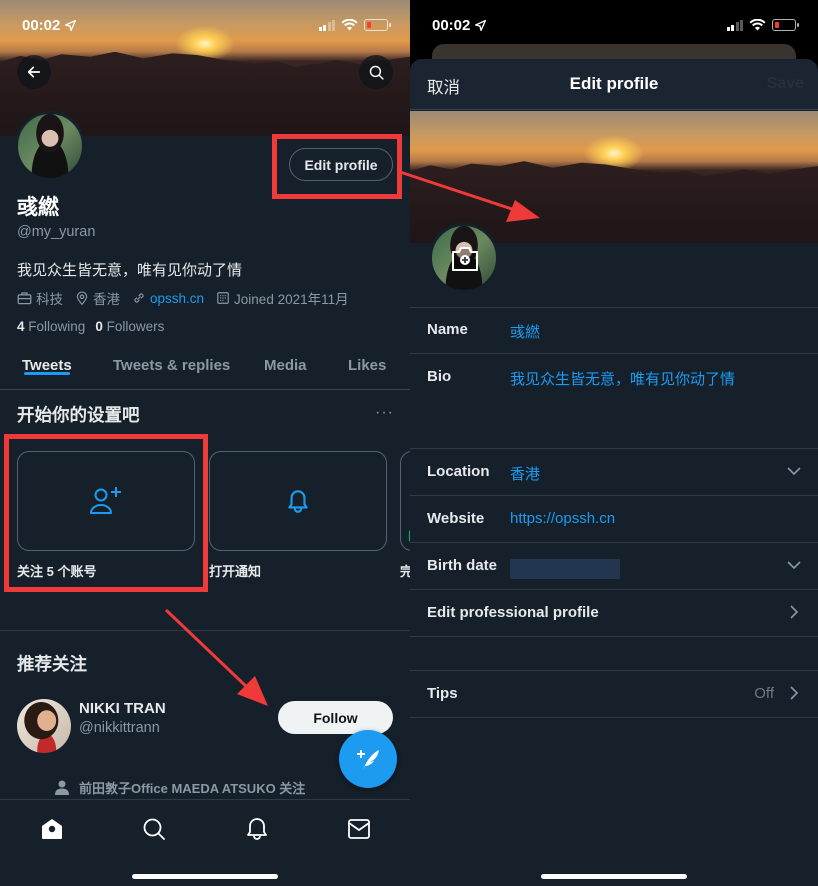  Describe the element at coordinates (205, 842) in the screenshot. I see `bottom-nav` at that location.